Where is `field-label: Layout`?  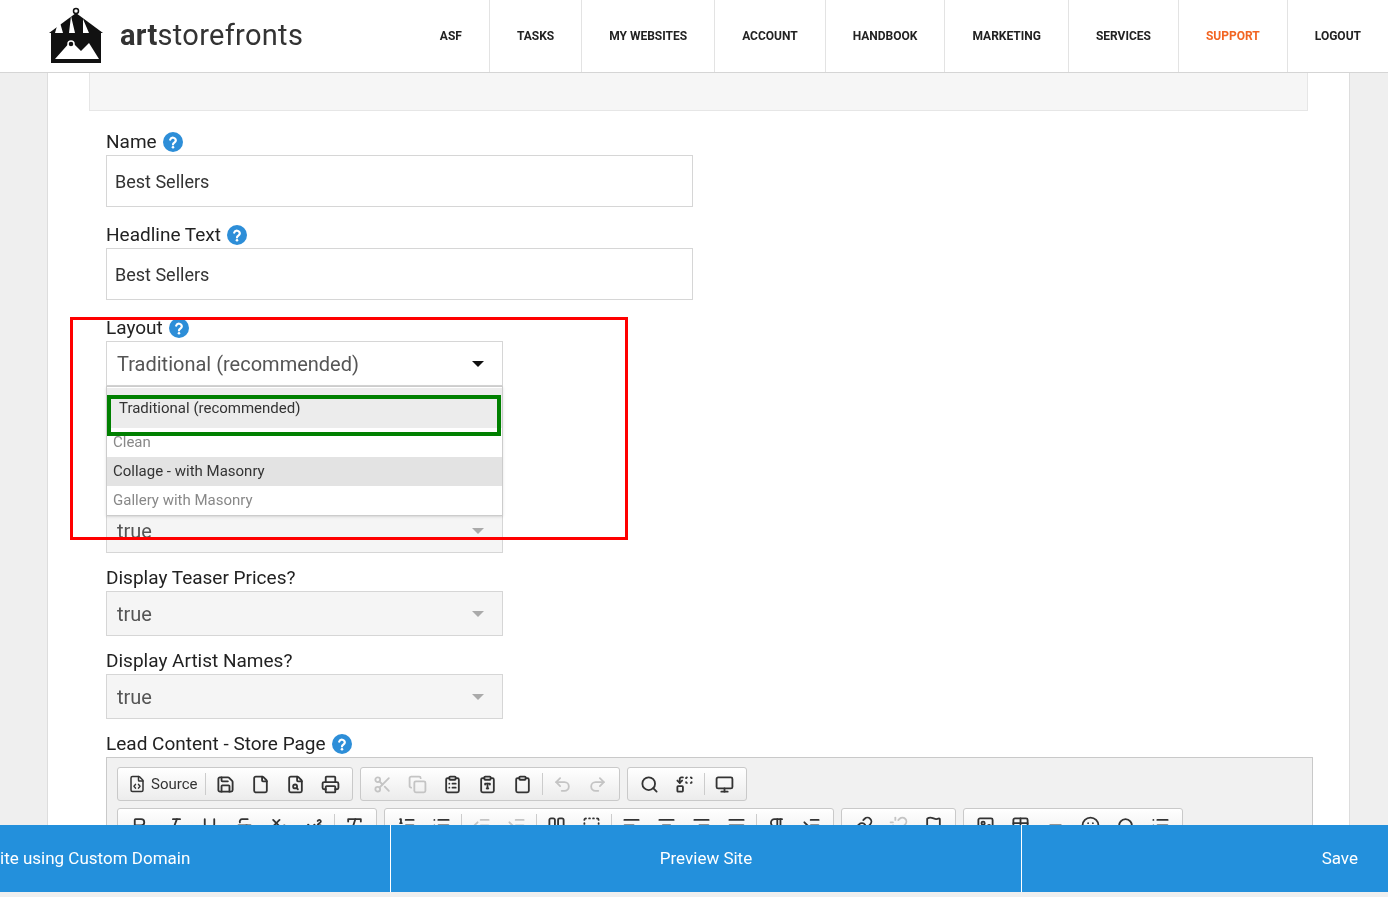
field-label: Layout is located at coordinates (134, 327).